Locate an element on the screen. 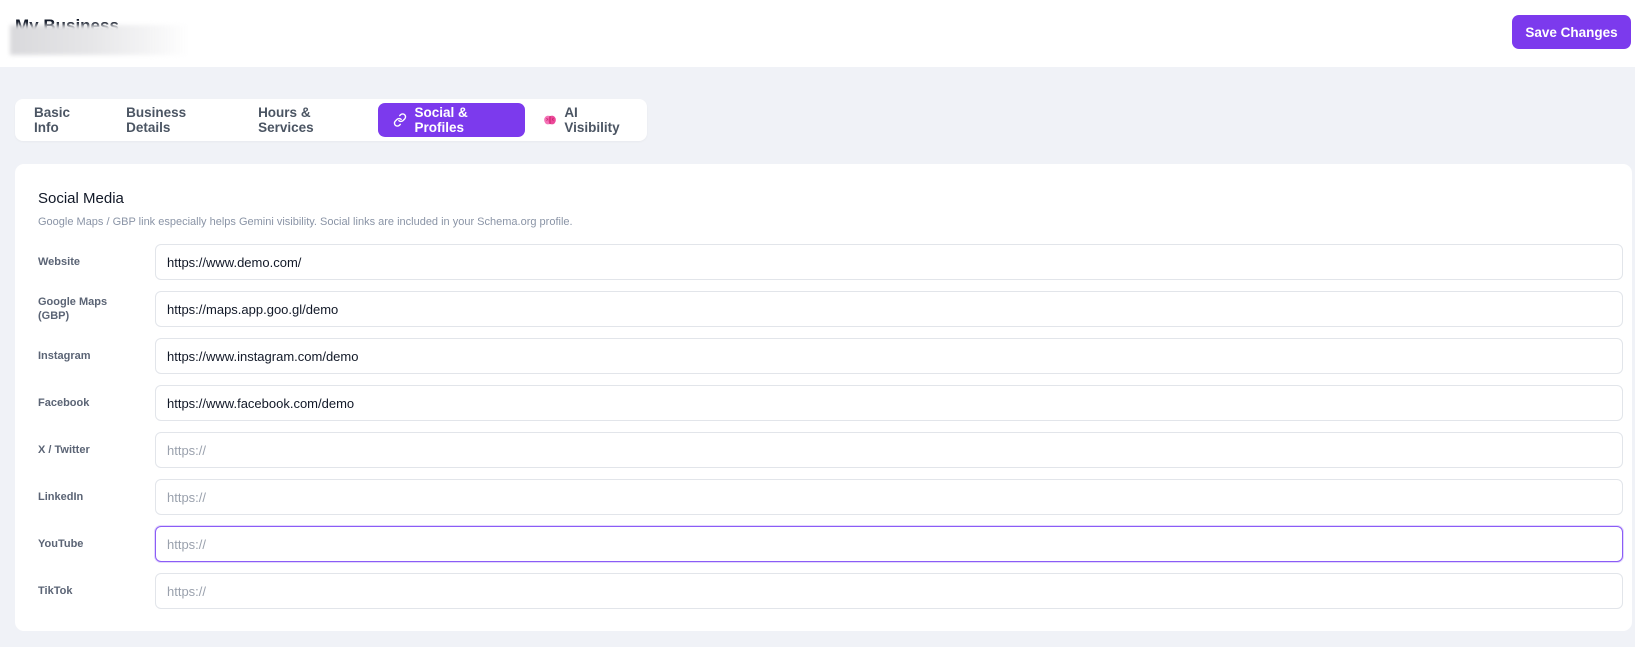 This screenshot has width=1635, height=647. google-maps-label: Google Maps (GBP) is located at coordinates (73, 309).